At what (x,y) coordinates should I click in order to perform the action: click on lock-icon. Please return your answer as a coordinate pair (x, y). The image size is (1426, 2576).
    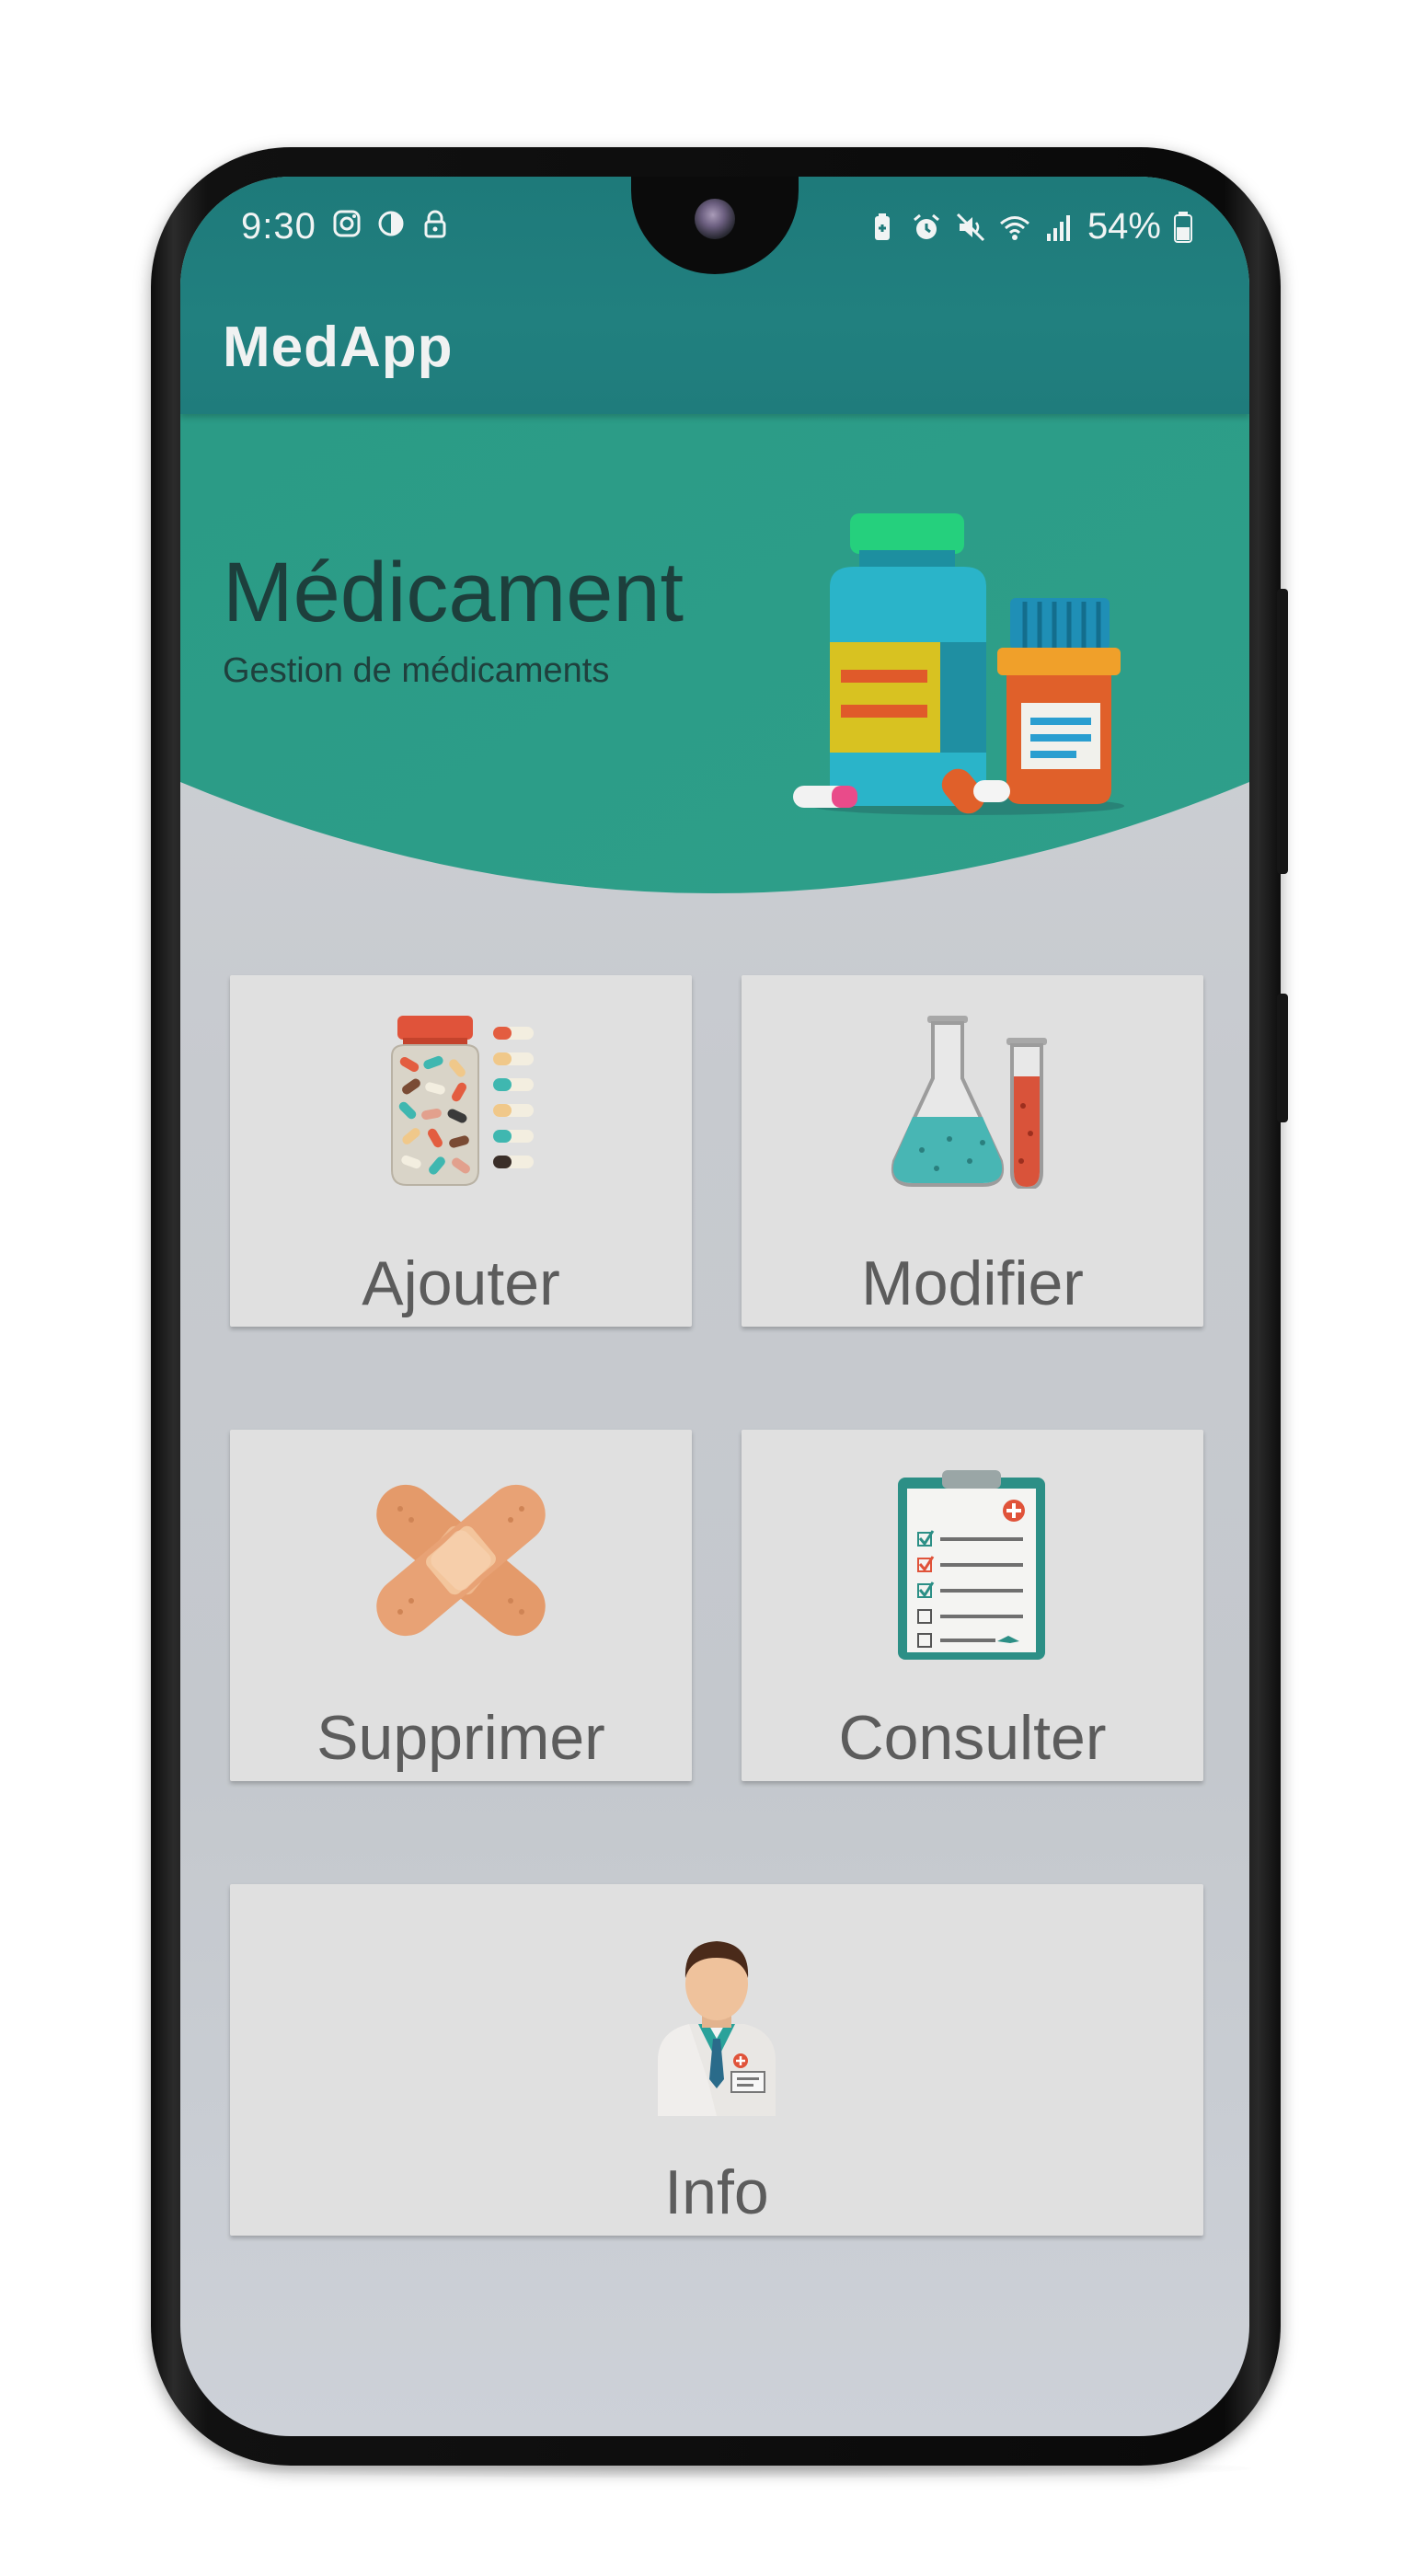
    Looking at the image, I should click on (435, 224).